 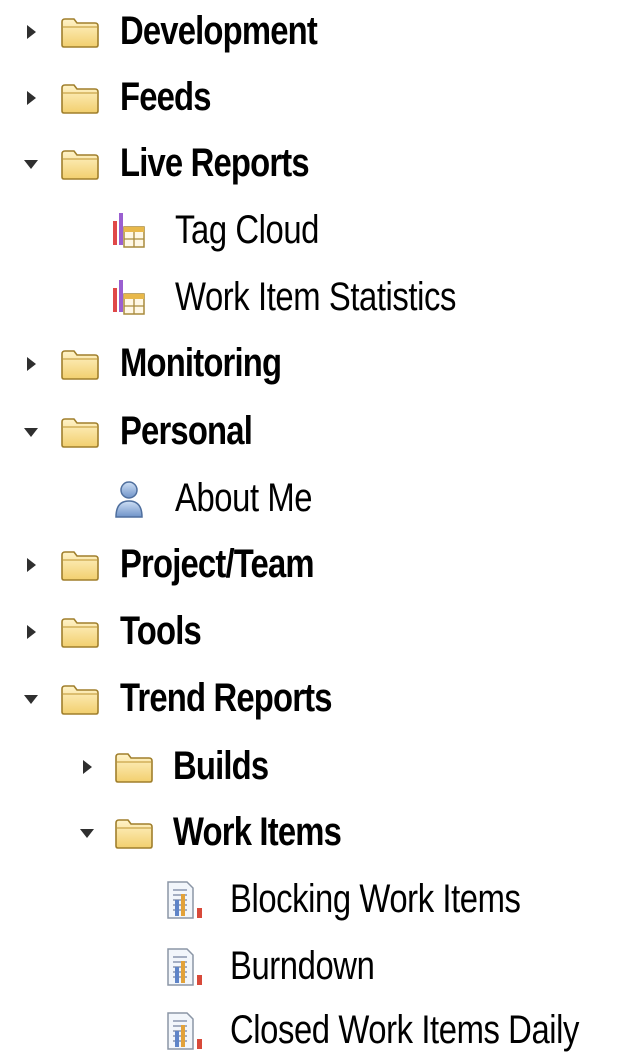 What do you see at coordinates (166, 97) in the screenshot?
I see `tree-item-label: Feeds` at bounding box center [166, 97].